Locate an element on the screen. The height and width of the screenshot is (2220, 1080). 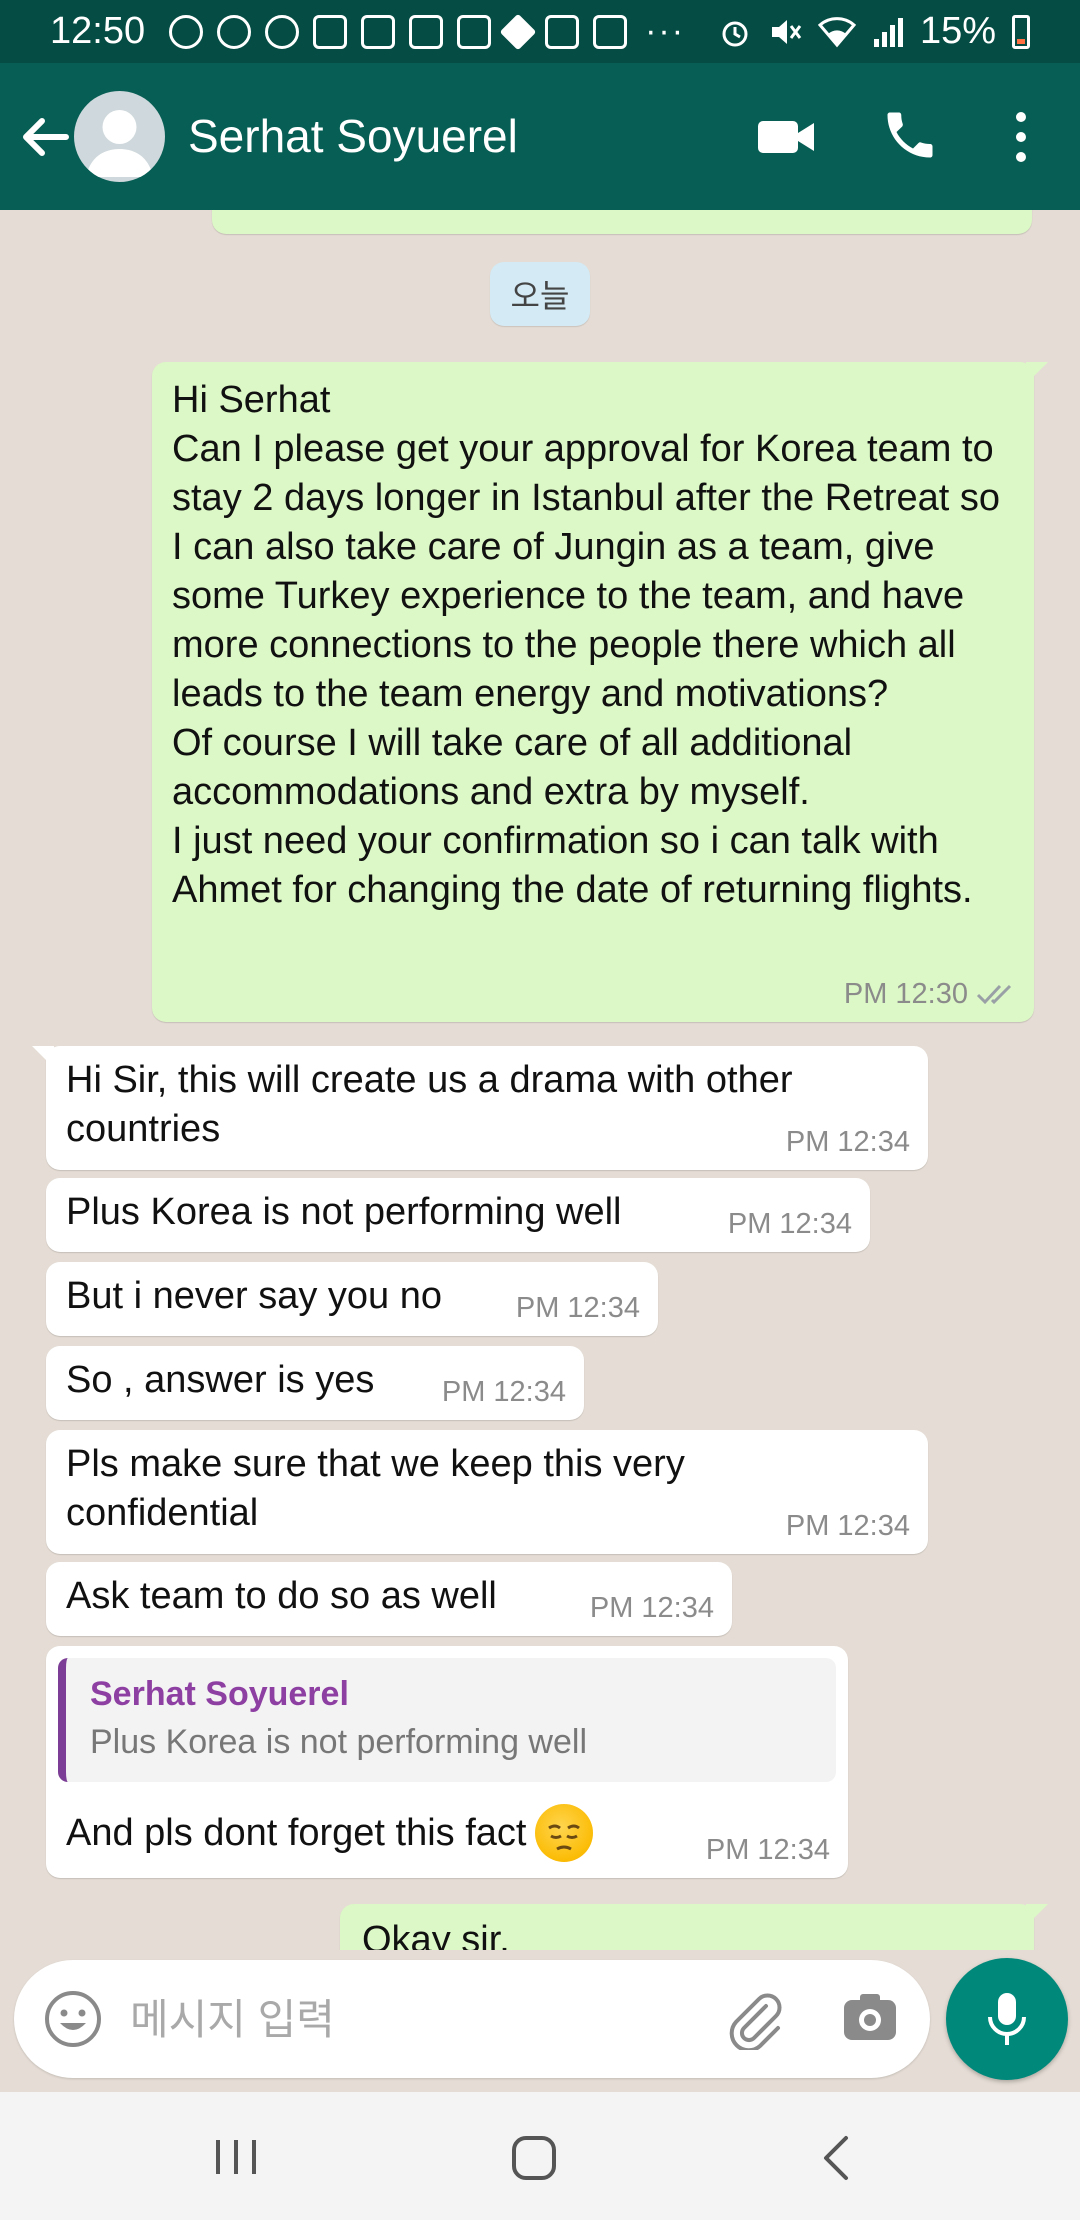
vertical-dots-icon is located at coordinates (1021, 137).